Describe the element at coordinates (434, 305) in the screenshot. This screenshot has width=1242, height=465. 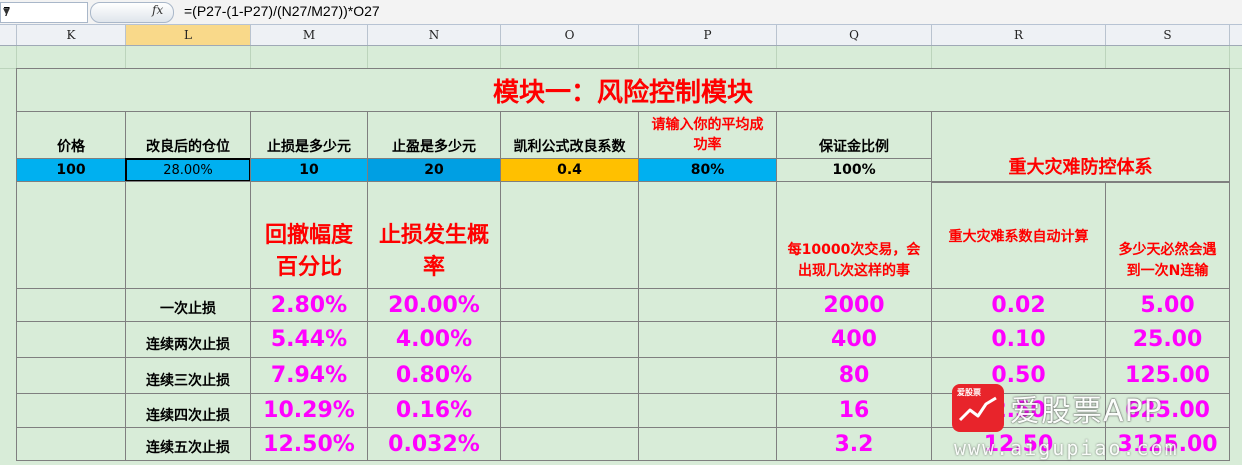
I see `row-probability: 20.00%` at that location.